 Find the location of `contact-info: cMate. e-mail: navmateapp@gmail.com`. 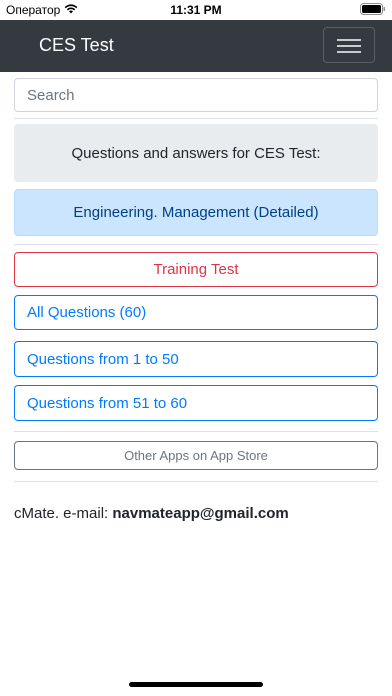

contact-info: cMate. e-mail: navmateapp@gmail.com is located at coordinates (151, 513).